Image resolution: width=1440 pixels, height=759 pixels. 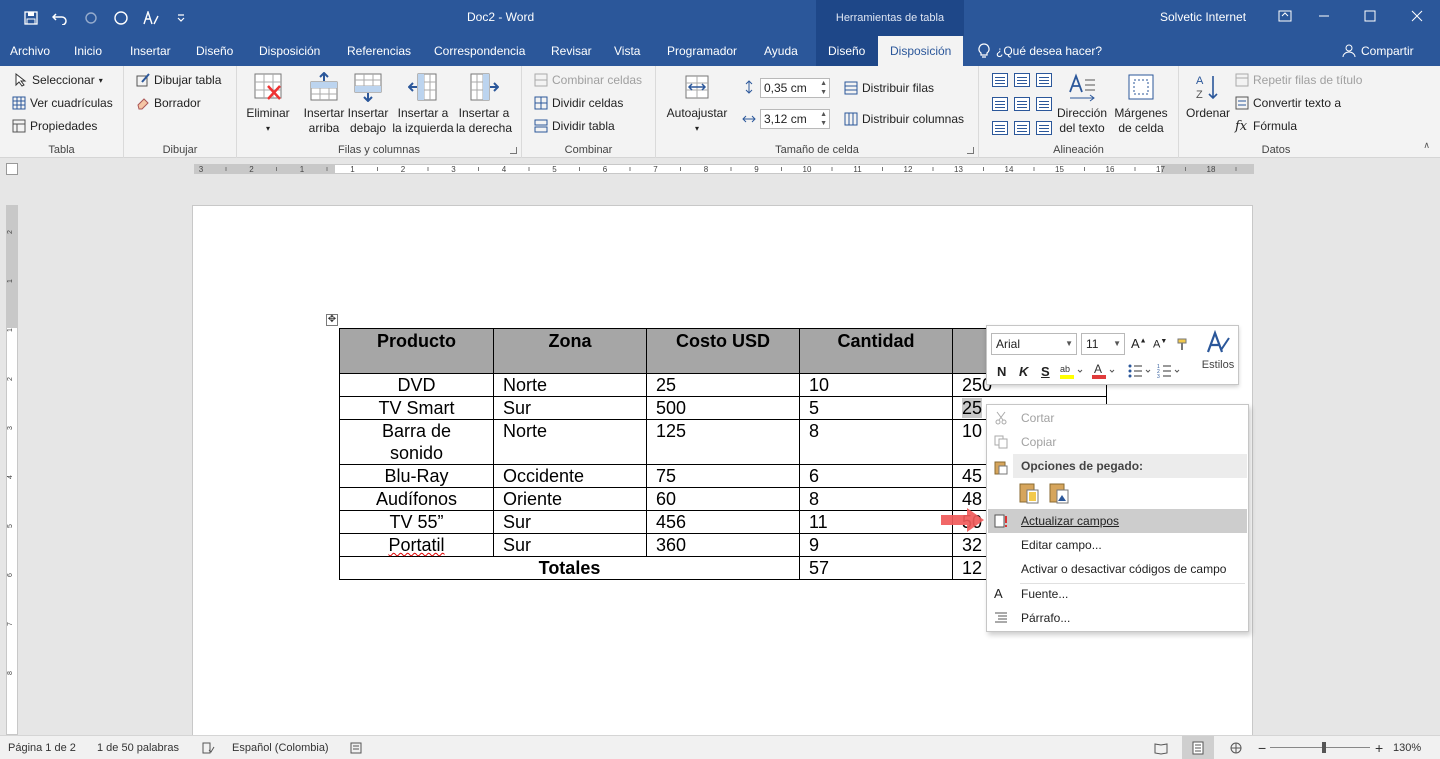 What do you see at coordinates (324, 103) in the screenshot?
I see `insertar-arriba-button: Insertar arriba` at bounding box center [324, 103].